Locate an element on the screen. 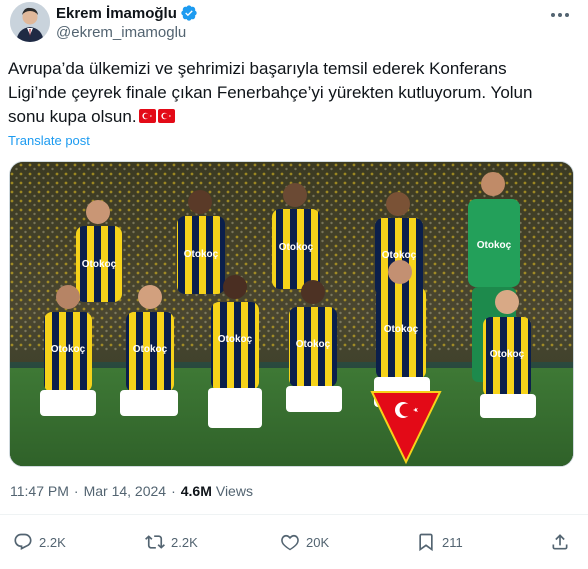 This screenshot has width=588, height=569. reply-icon is located at coordinates (23, 541).